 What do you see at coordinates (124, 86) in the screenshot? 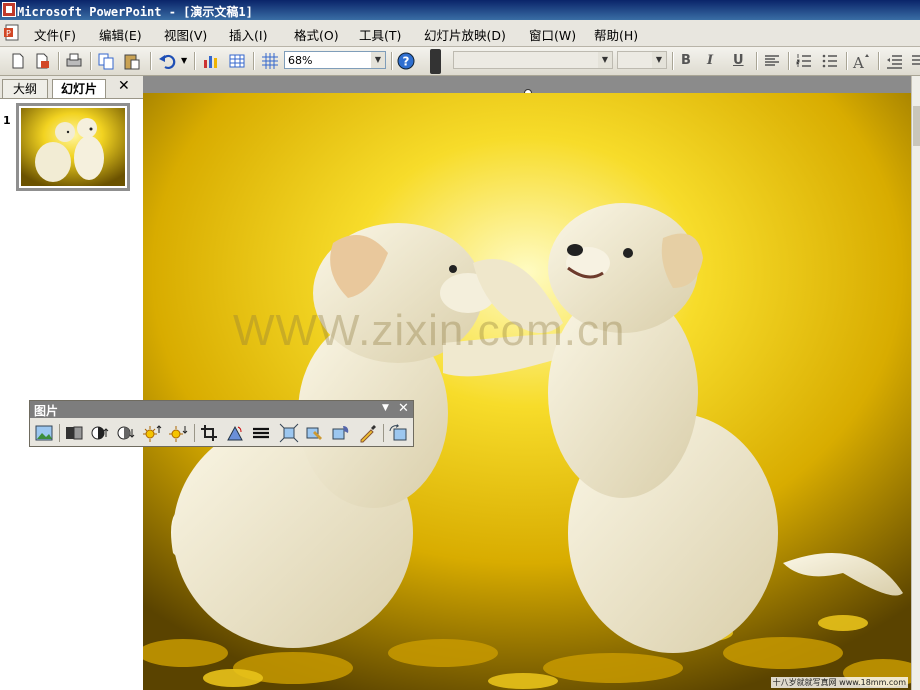
I see `close-pane-button: ✕` at bounding box center [124, 86].